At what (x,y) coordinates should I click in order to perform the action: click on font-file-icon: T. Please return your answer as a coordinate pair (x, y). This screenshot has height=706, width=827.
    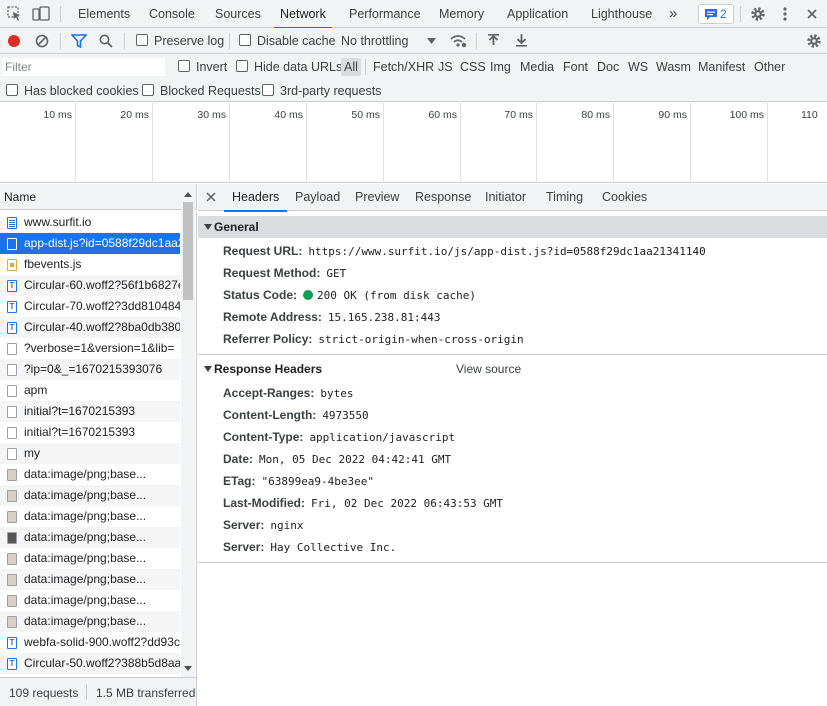
    Looking at the image, I should click on (12, 307).